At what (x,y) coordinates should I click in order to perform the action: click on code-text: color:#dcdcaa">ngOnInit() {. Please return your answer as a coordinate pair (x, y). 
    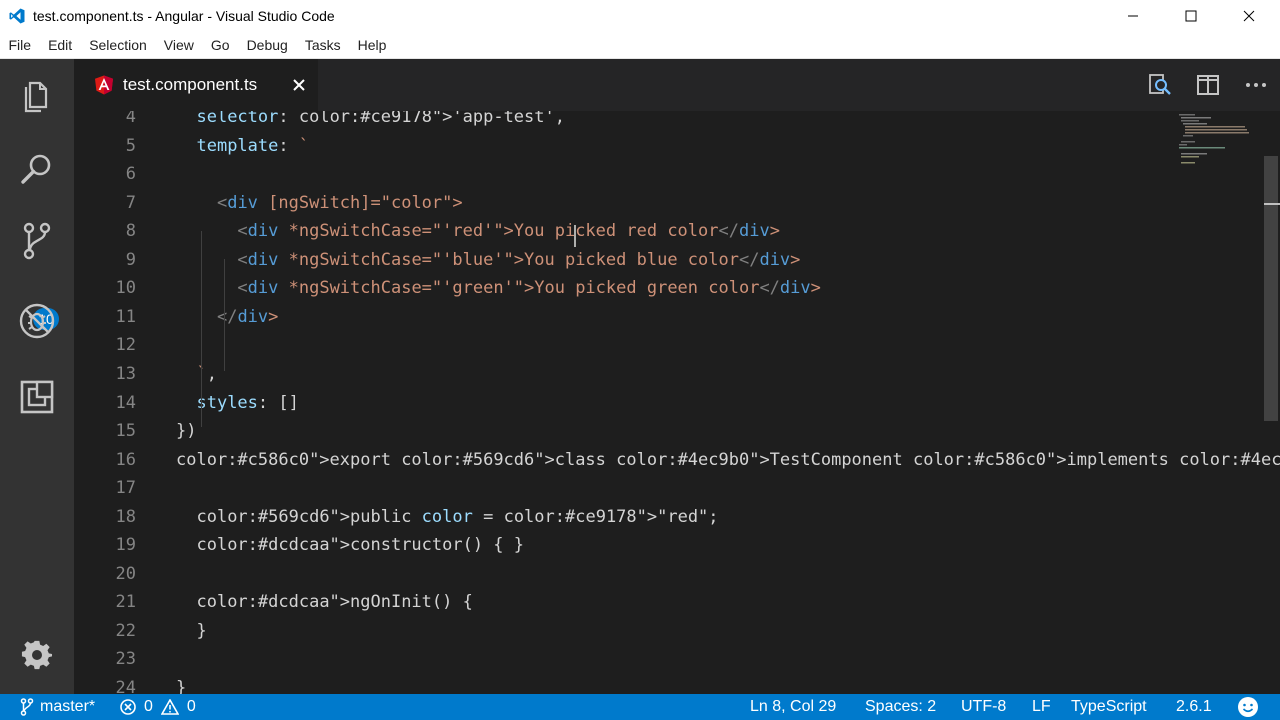
    Looking at the image, I should click on (334, 602).